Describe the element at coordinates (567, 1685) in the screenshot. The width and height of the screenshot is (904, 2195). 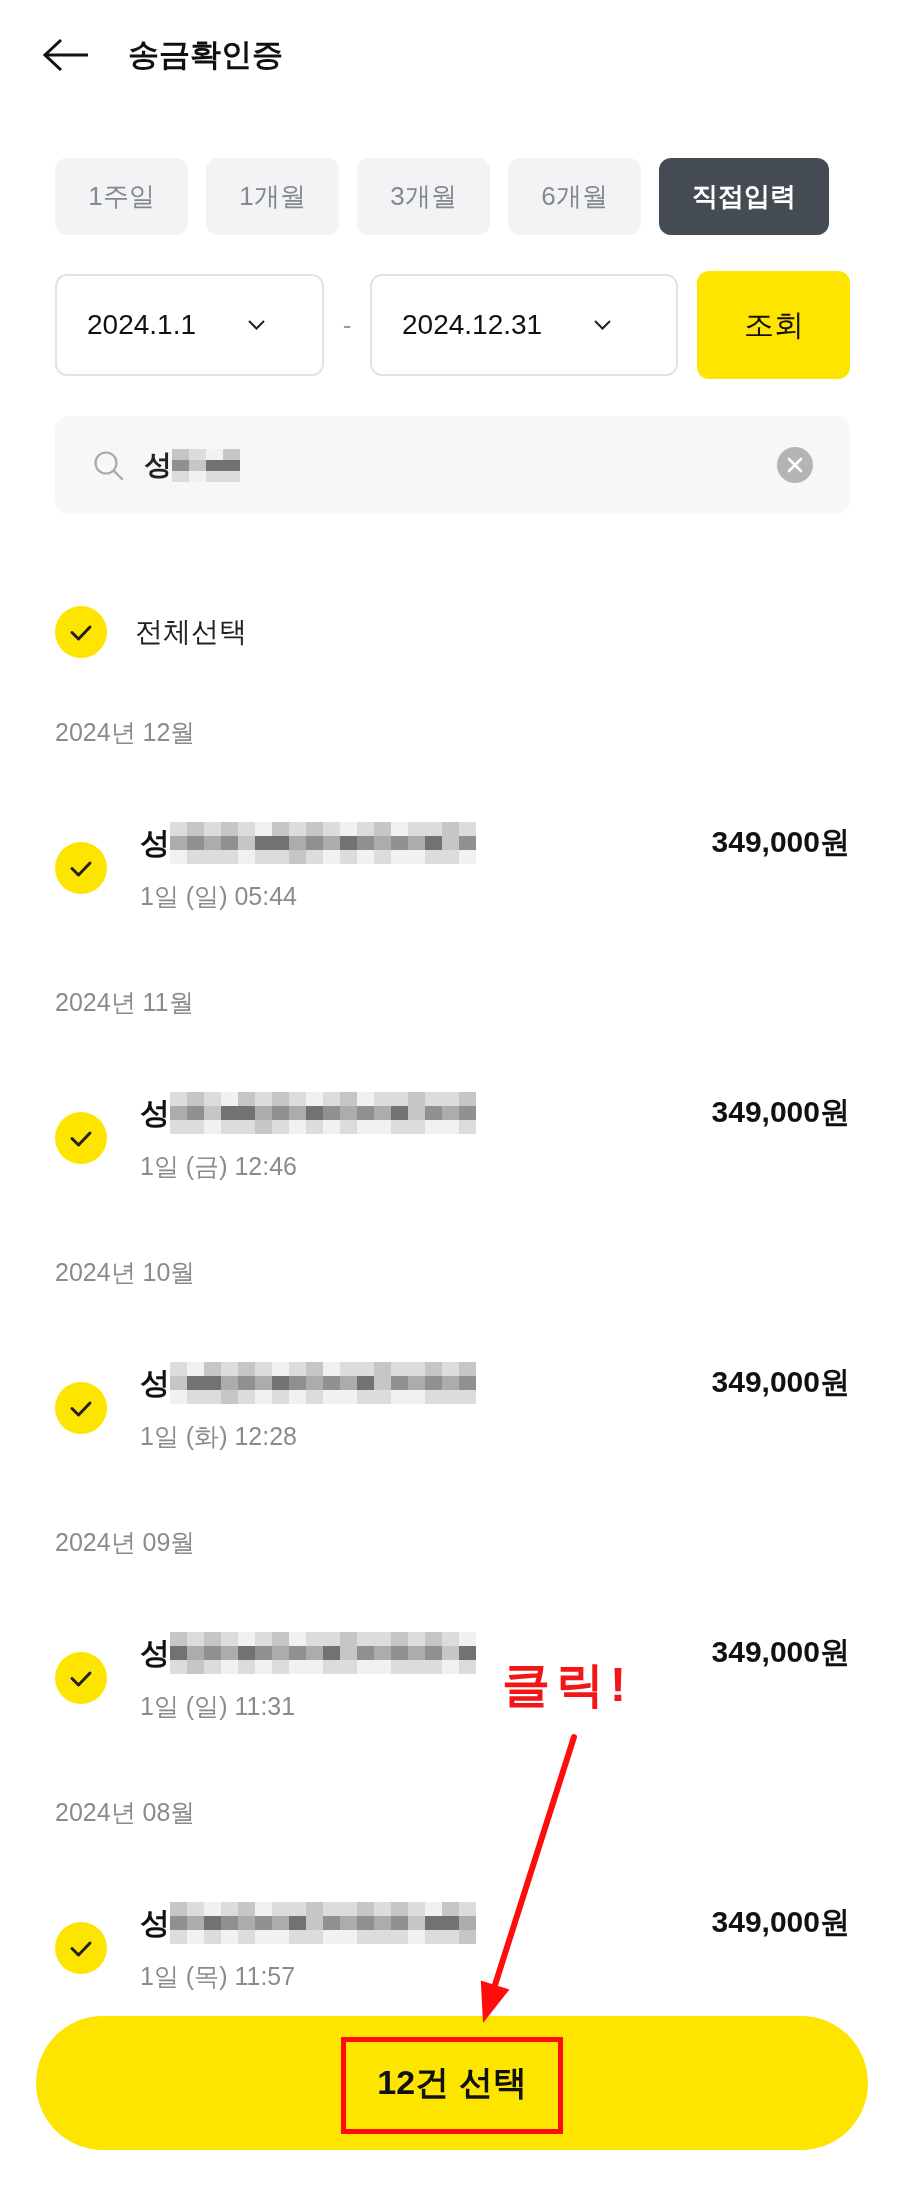
I see `annotation-label: 클릭!` at that location.